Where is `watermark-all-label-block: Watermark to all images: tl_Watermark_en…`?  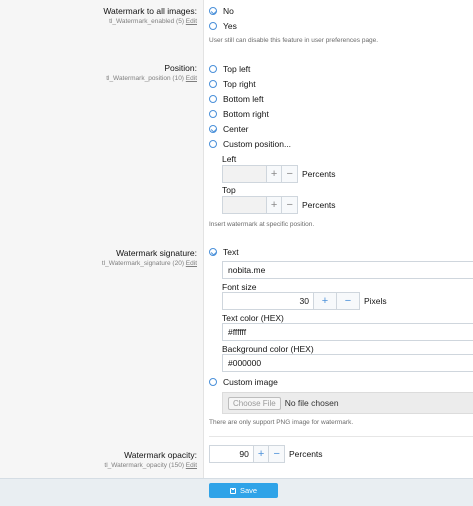 watermark-all-label-block: Watermark to all images: tl_Watermark_en… is located at coordinates (150, 16).